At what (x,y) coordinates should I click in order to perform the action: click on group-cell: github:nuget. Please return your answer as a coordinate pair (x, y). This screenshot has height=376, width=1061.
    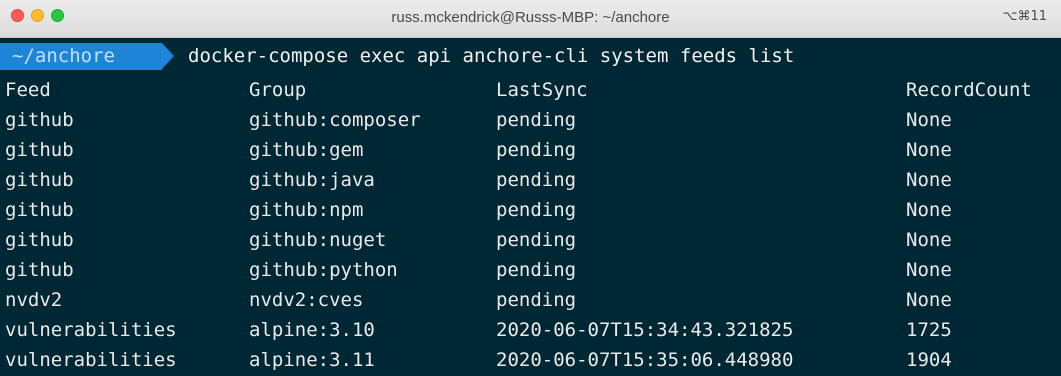
    Looking at the image, I should click on (318, 240).